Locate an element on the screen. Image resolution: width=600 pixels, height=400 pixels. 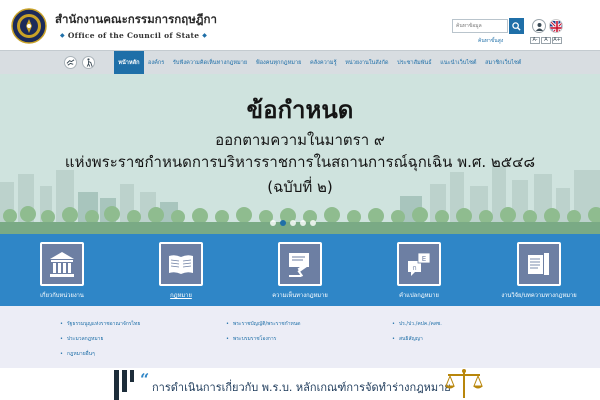
search-input is located at coordinates (480, 26).